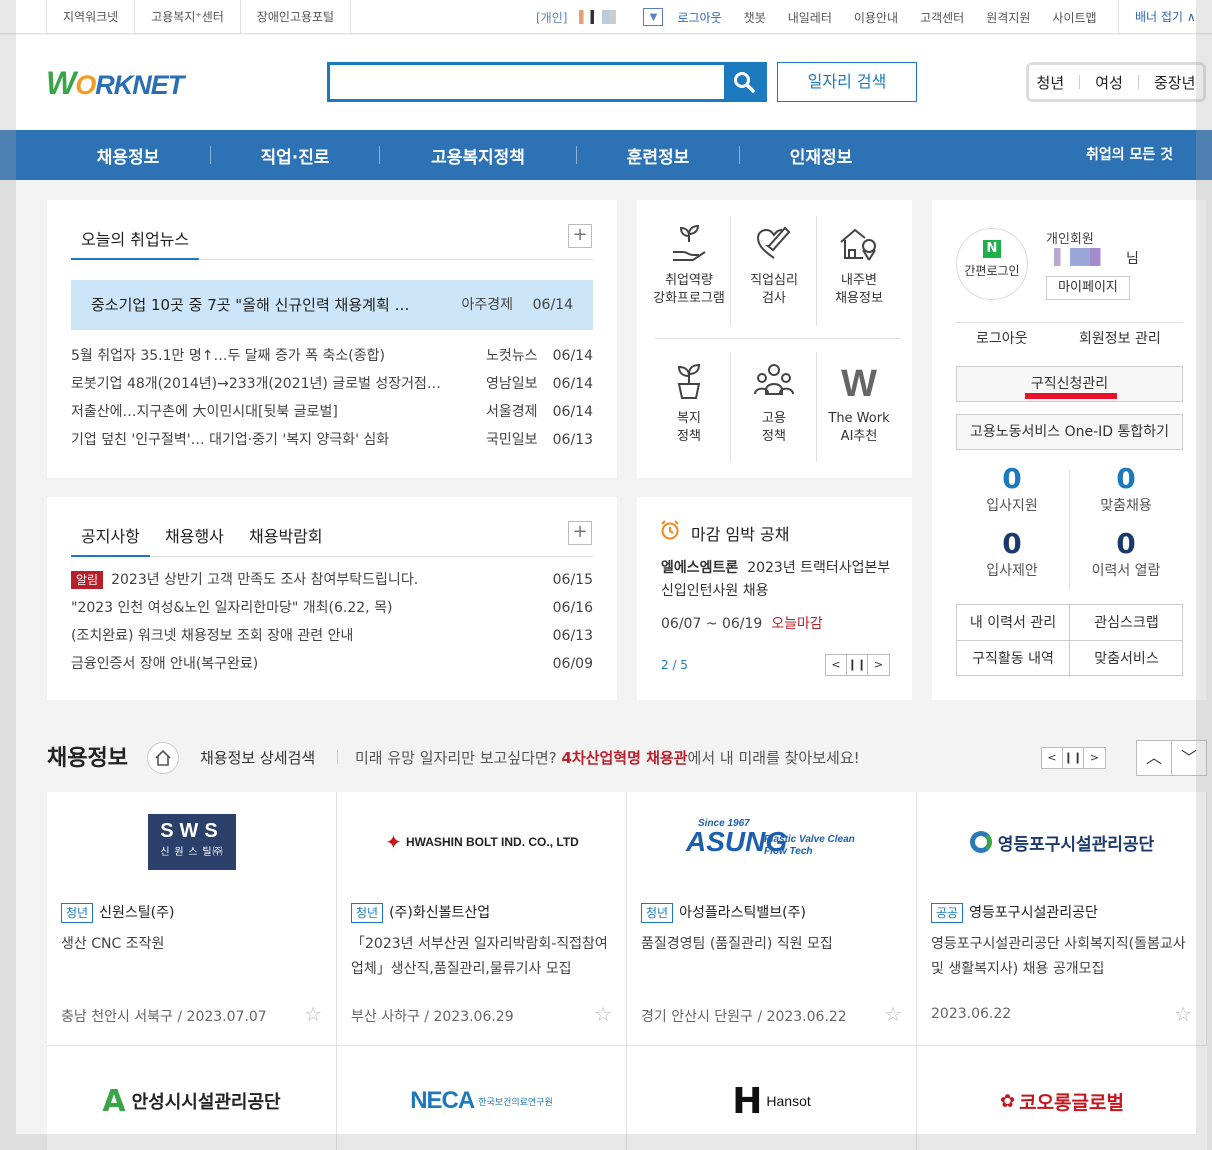 The height and width of the screenshot is (1150, 1212). I want to click on logout-button: 로그아웃, so click(1002, 338).